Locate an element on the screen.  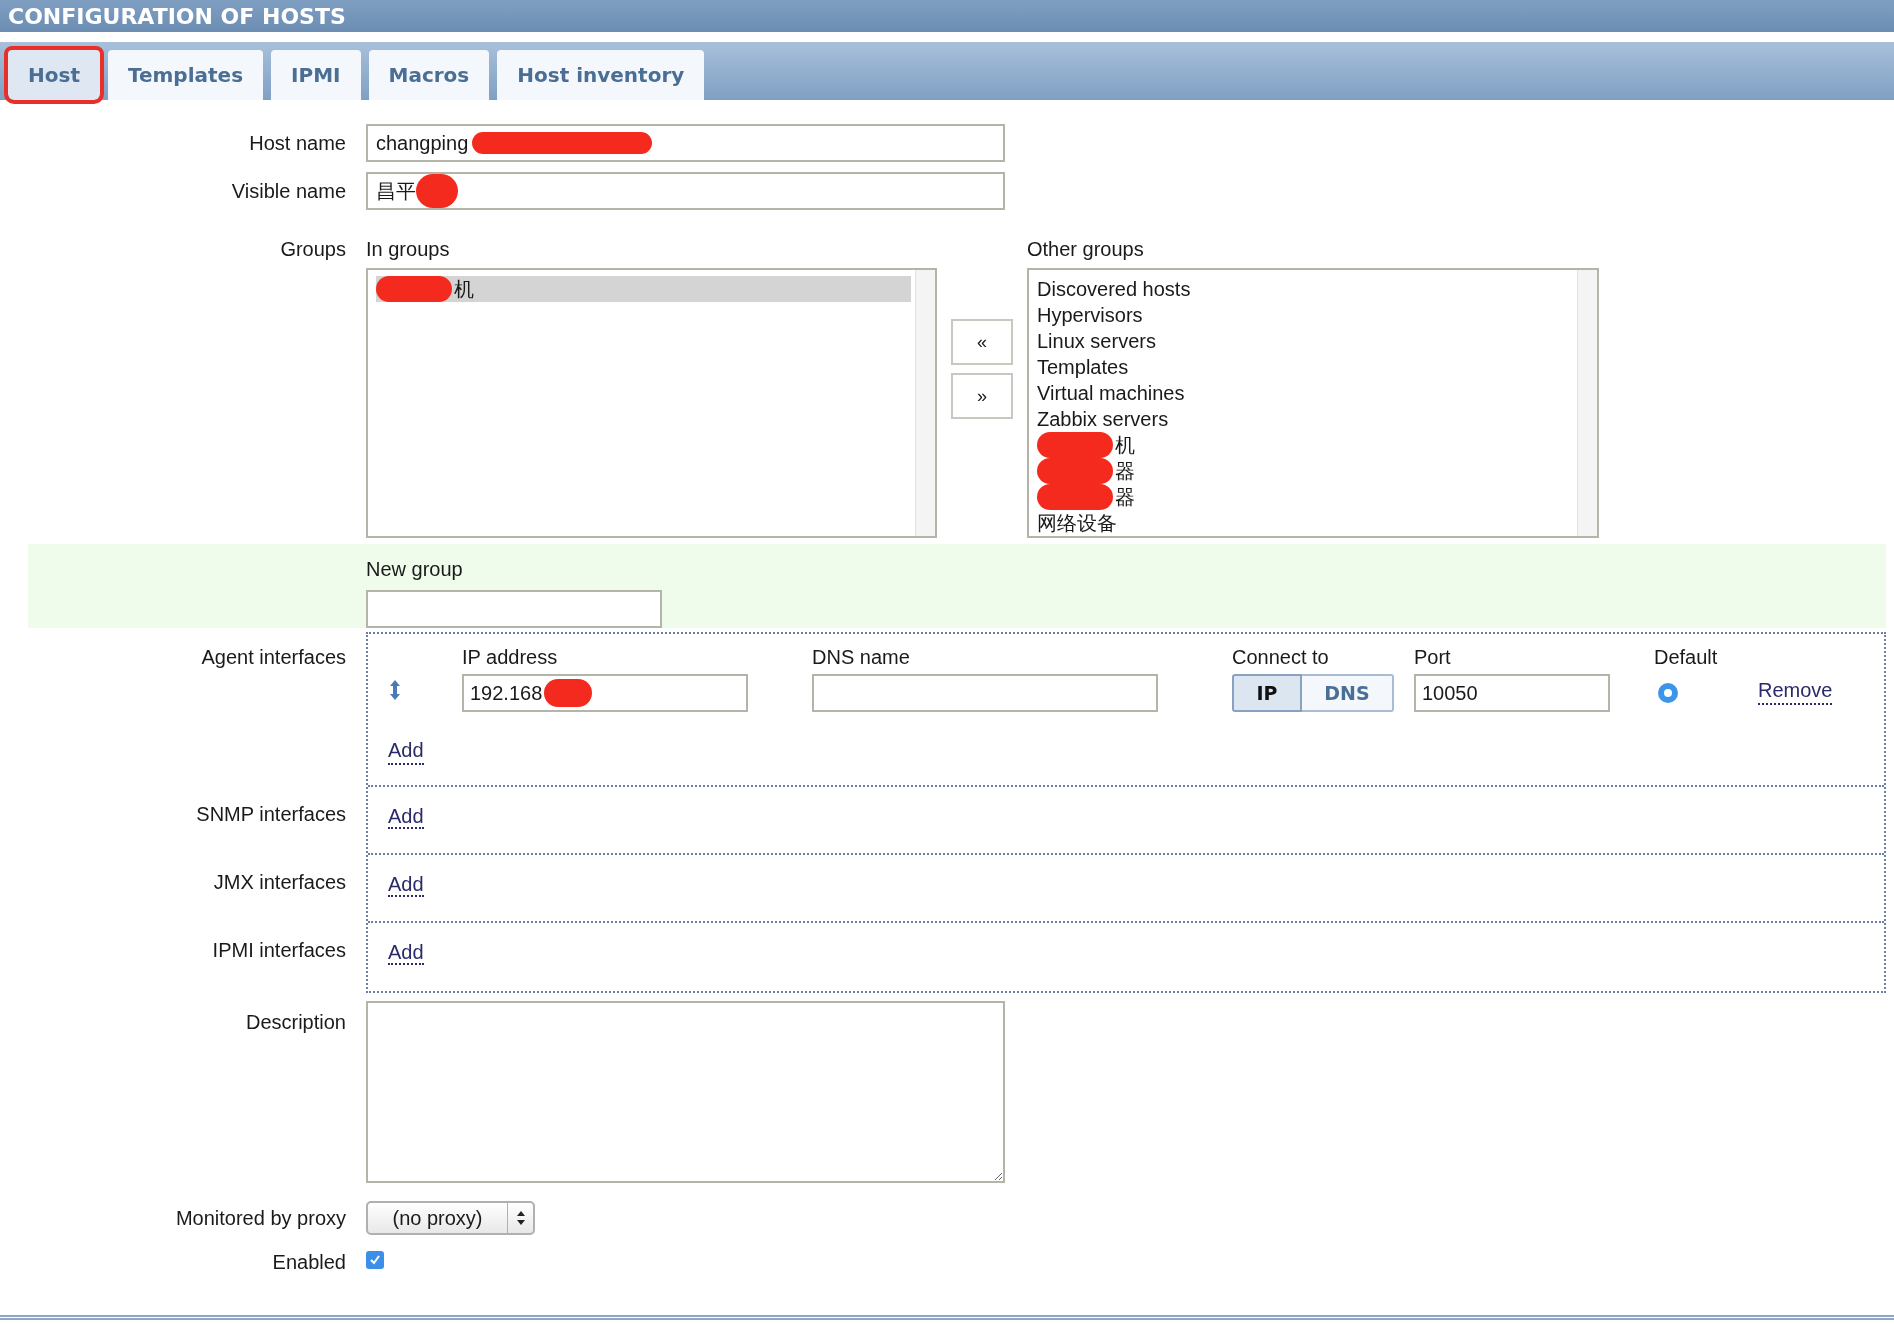
list-box: Discovered hosts Hypervisors Linux servers Templates Virtual machines Zabbix servers 机 器 器 网络设备 is located at coordinates (1313, 403).